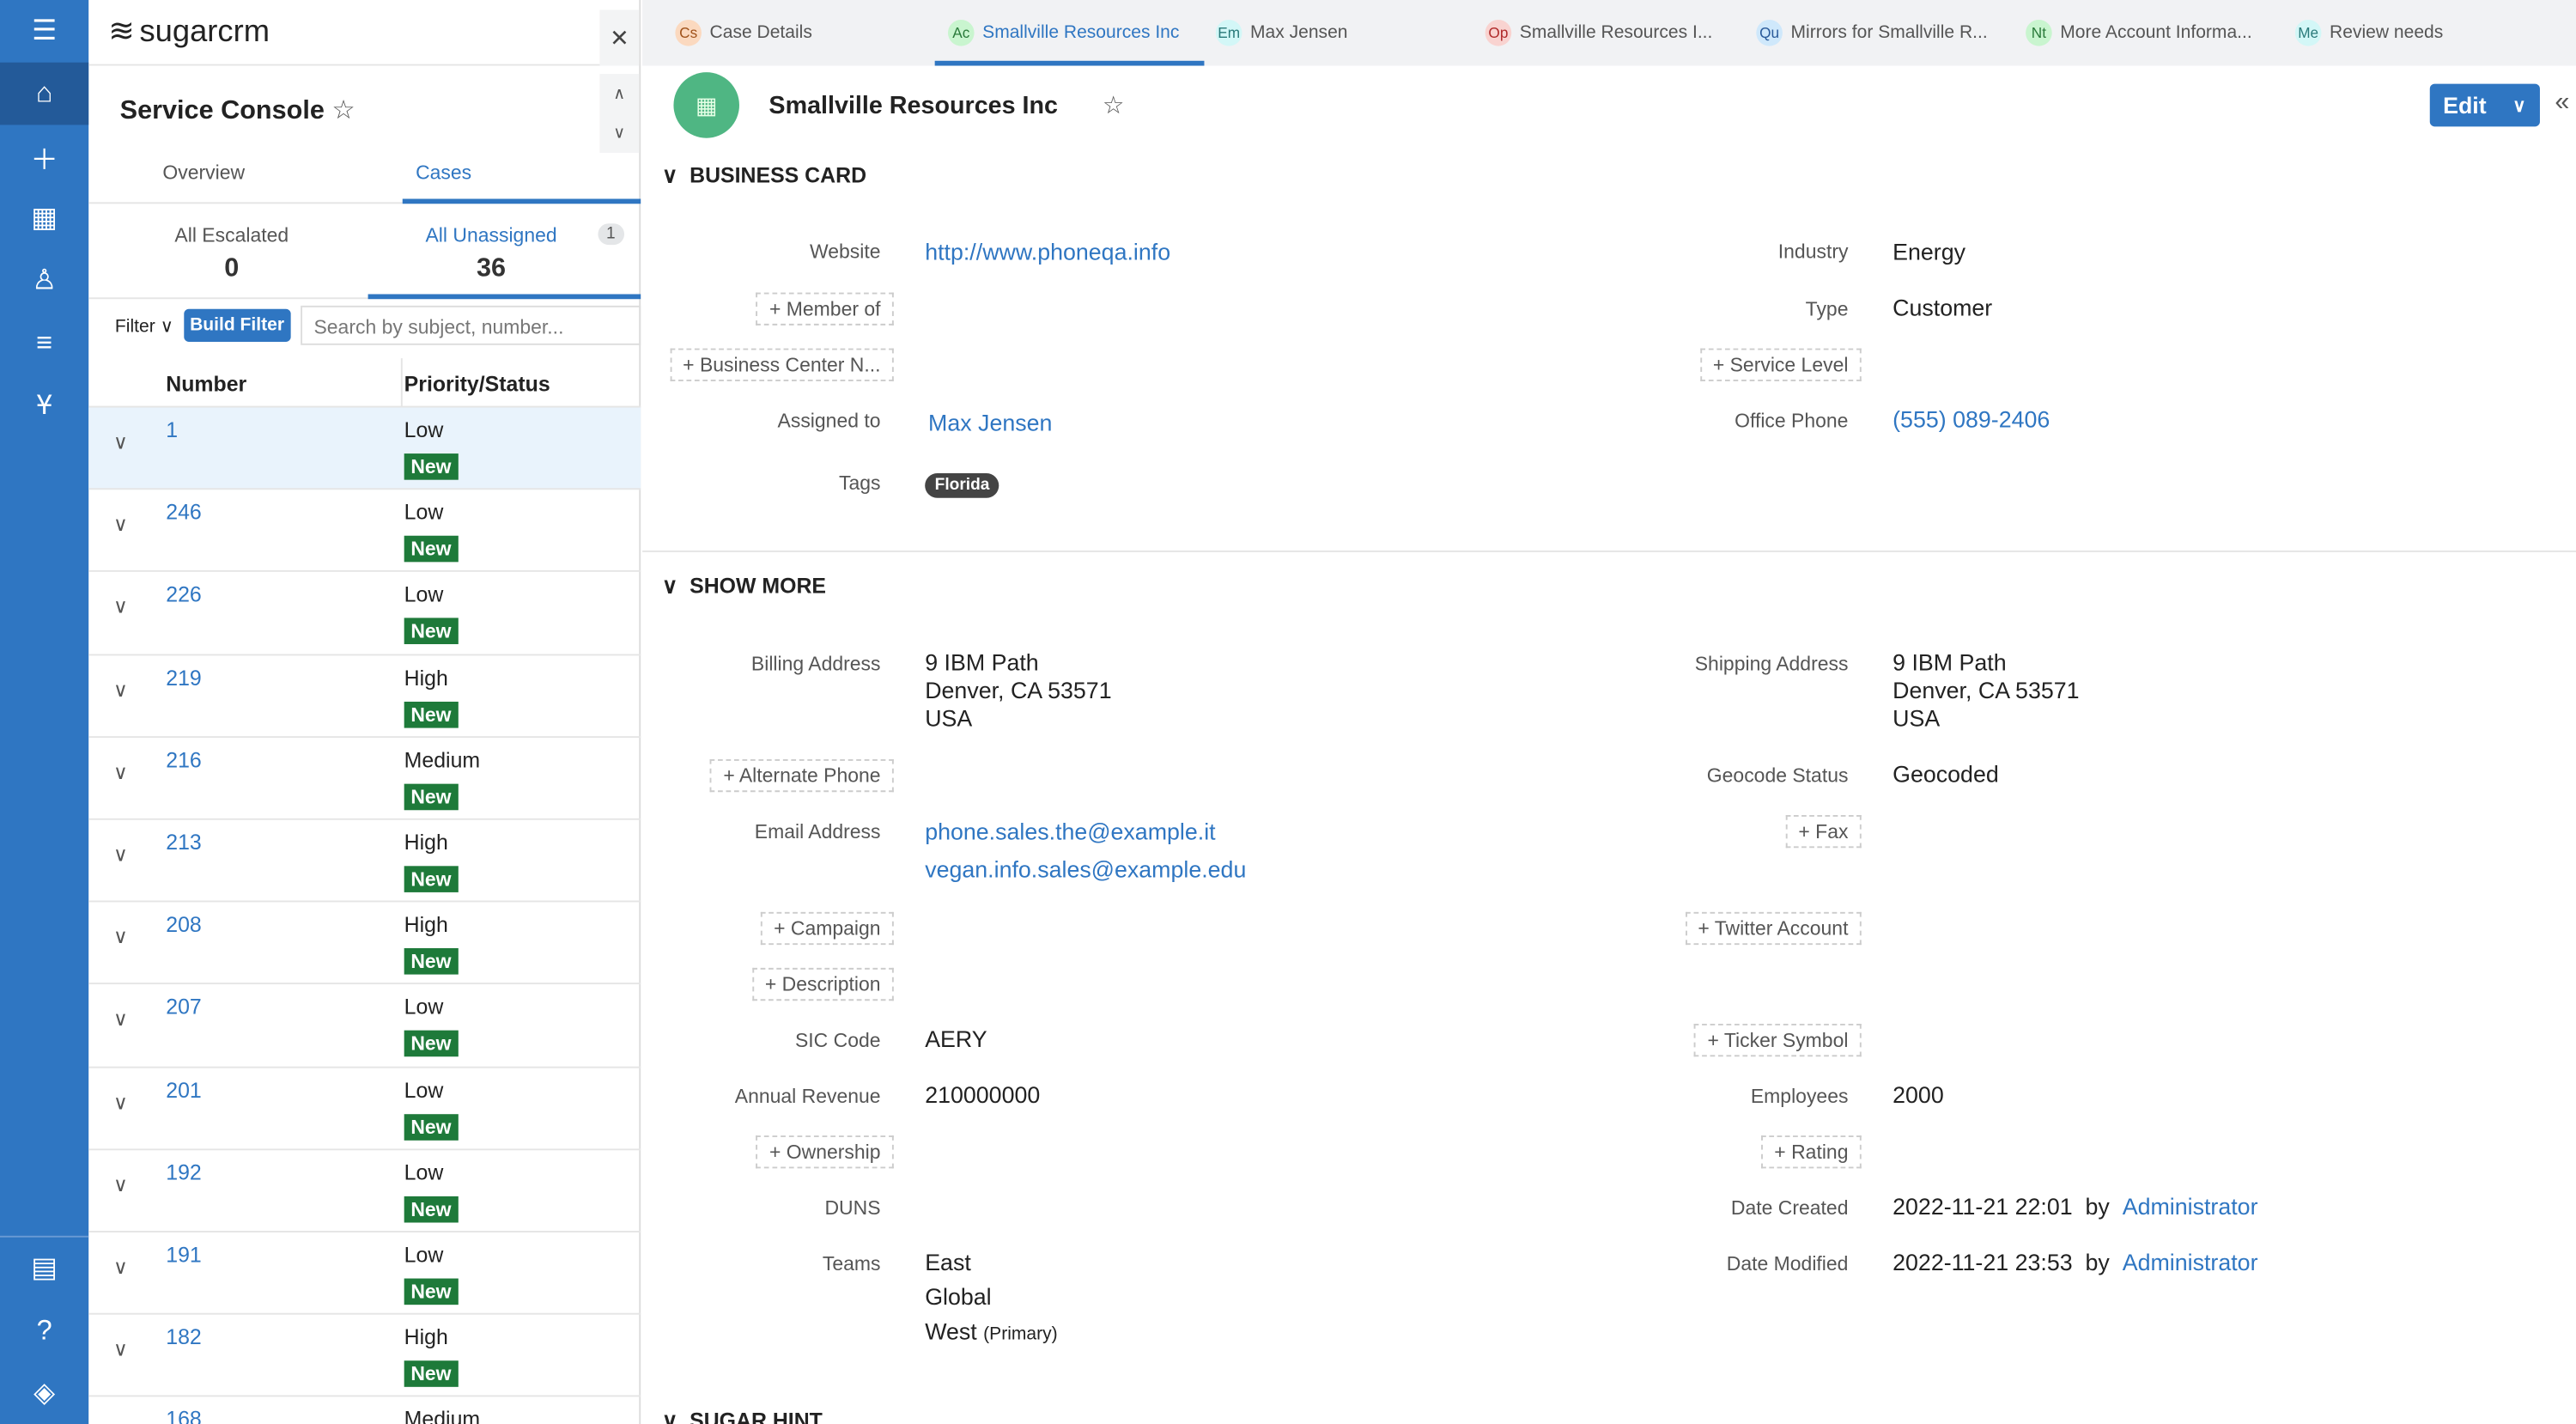  What do you see at coordinates (1281, 32) in the screenshot?
I see `tab-item: Em Max Jensen` at bounding box center [1281, 32].